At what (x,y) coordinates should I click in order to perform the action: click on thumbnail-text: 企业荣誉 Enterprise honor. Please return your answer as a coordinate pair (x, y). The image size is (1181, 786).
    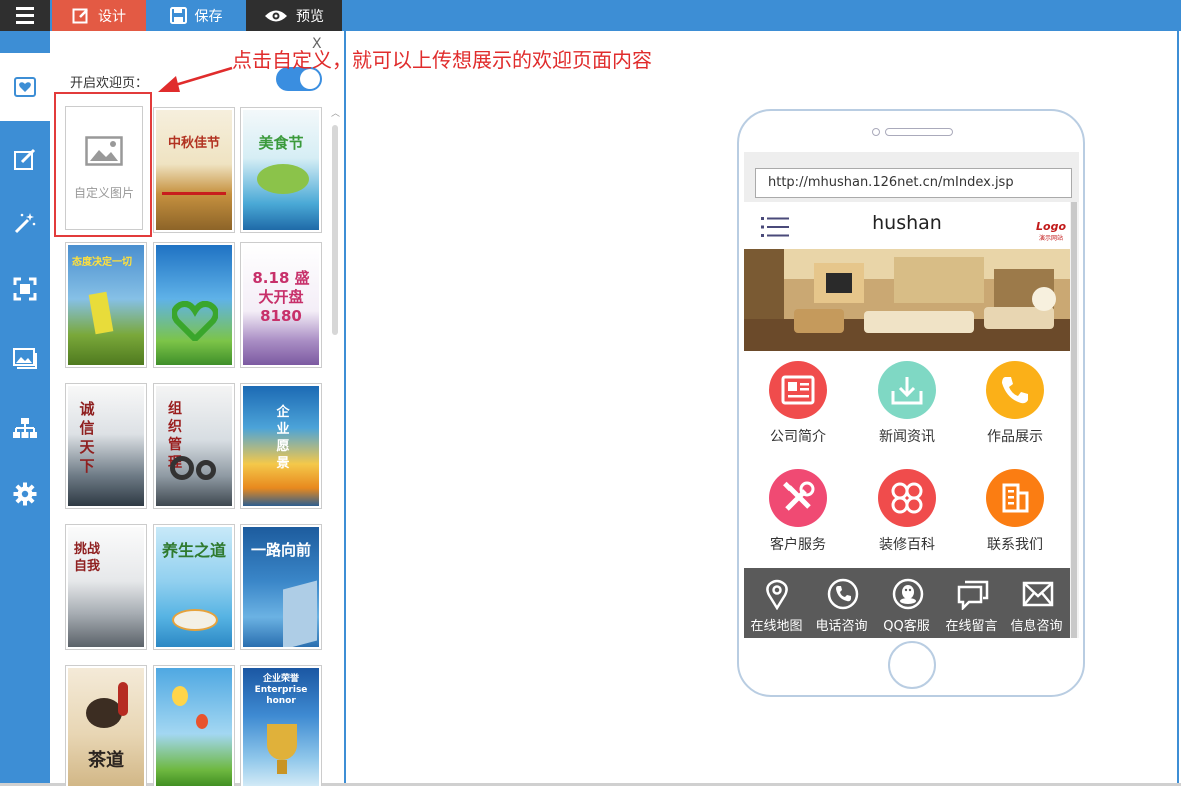
    Looking at the image, I should click on (281, 690).